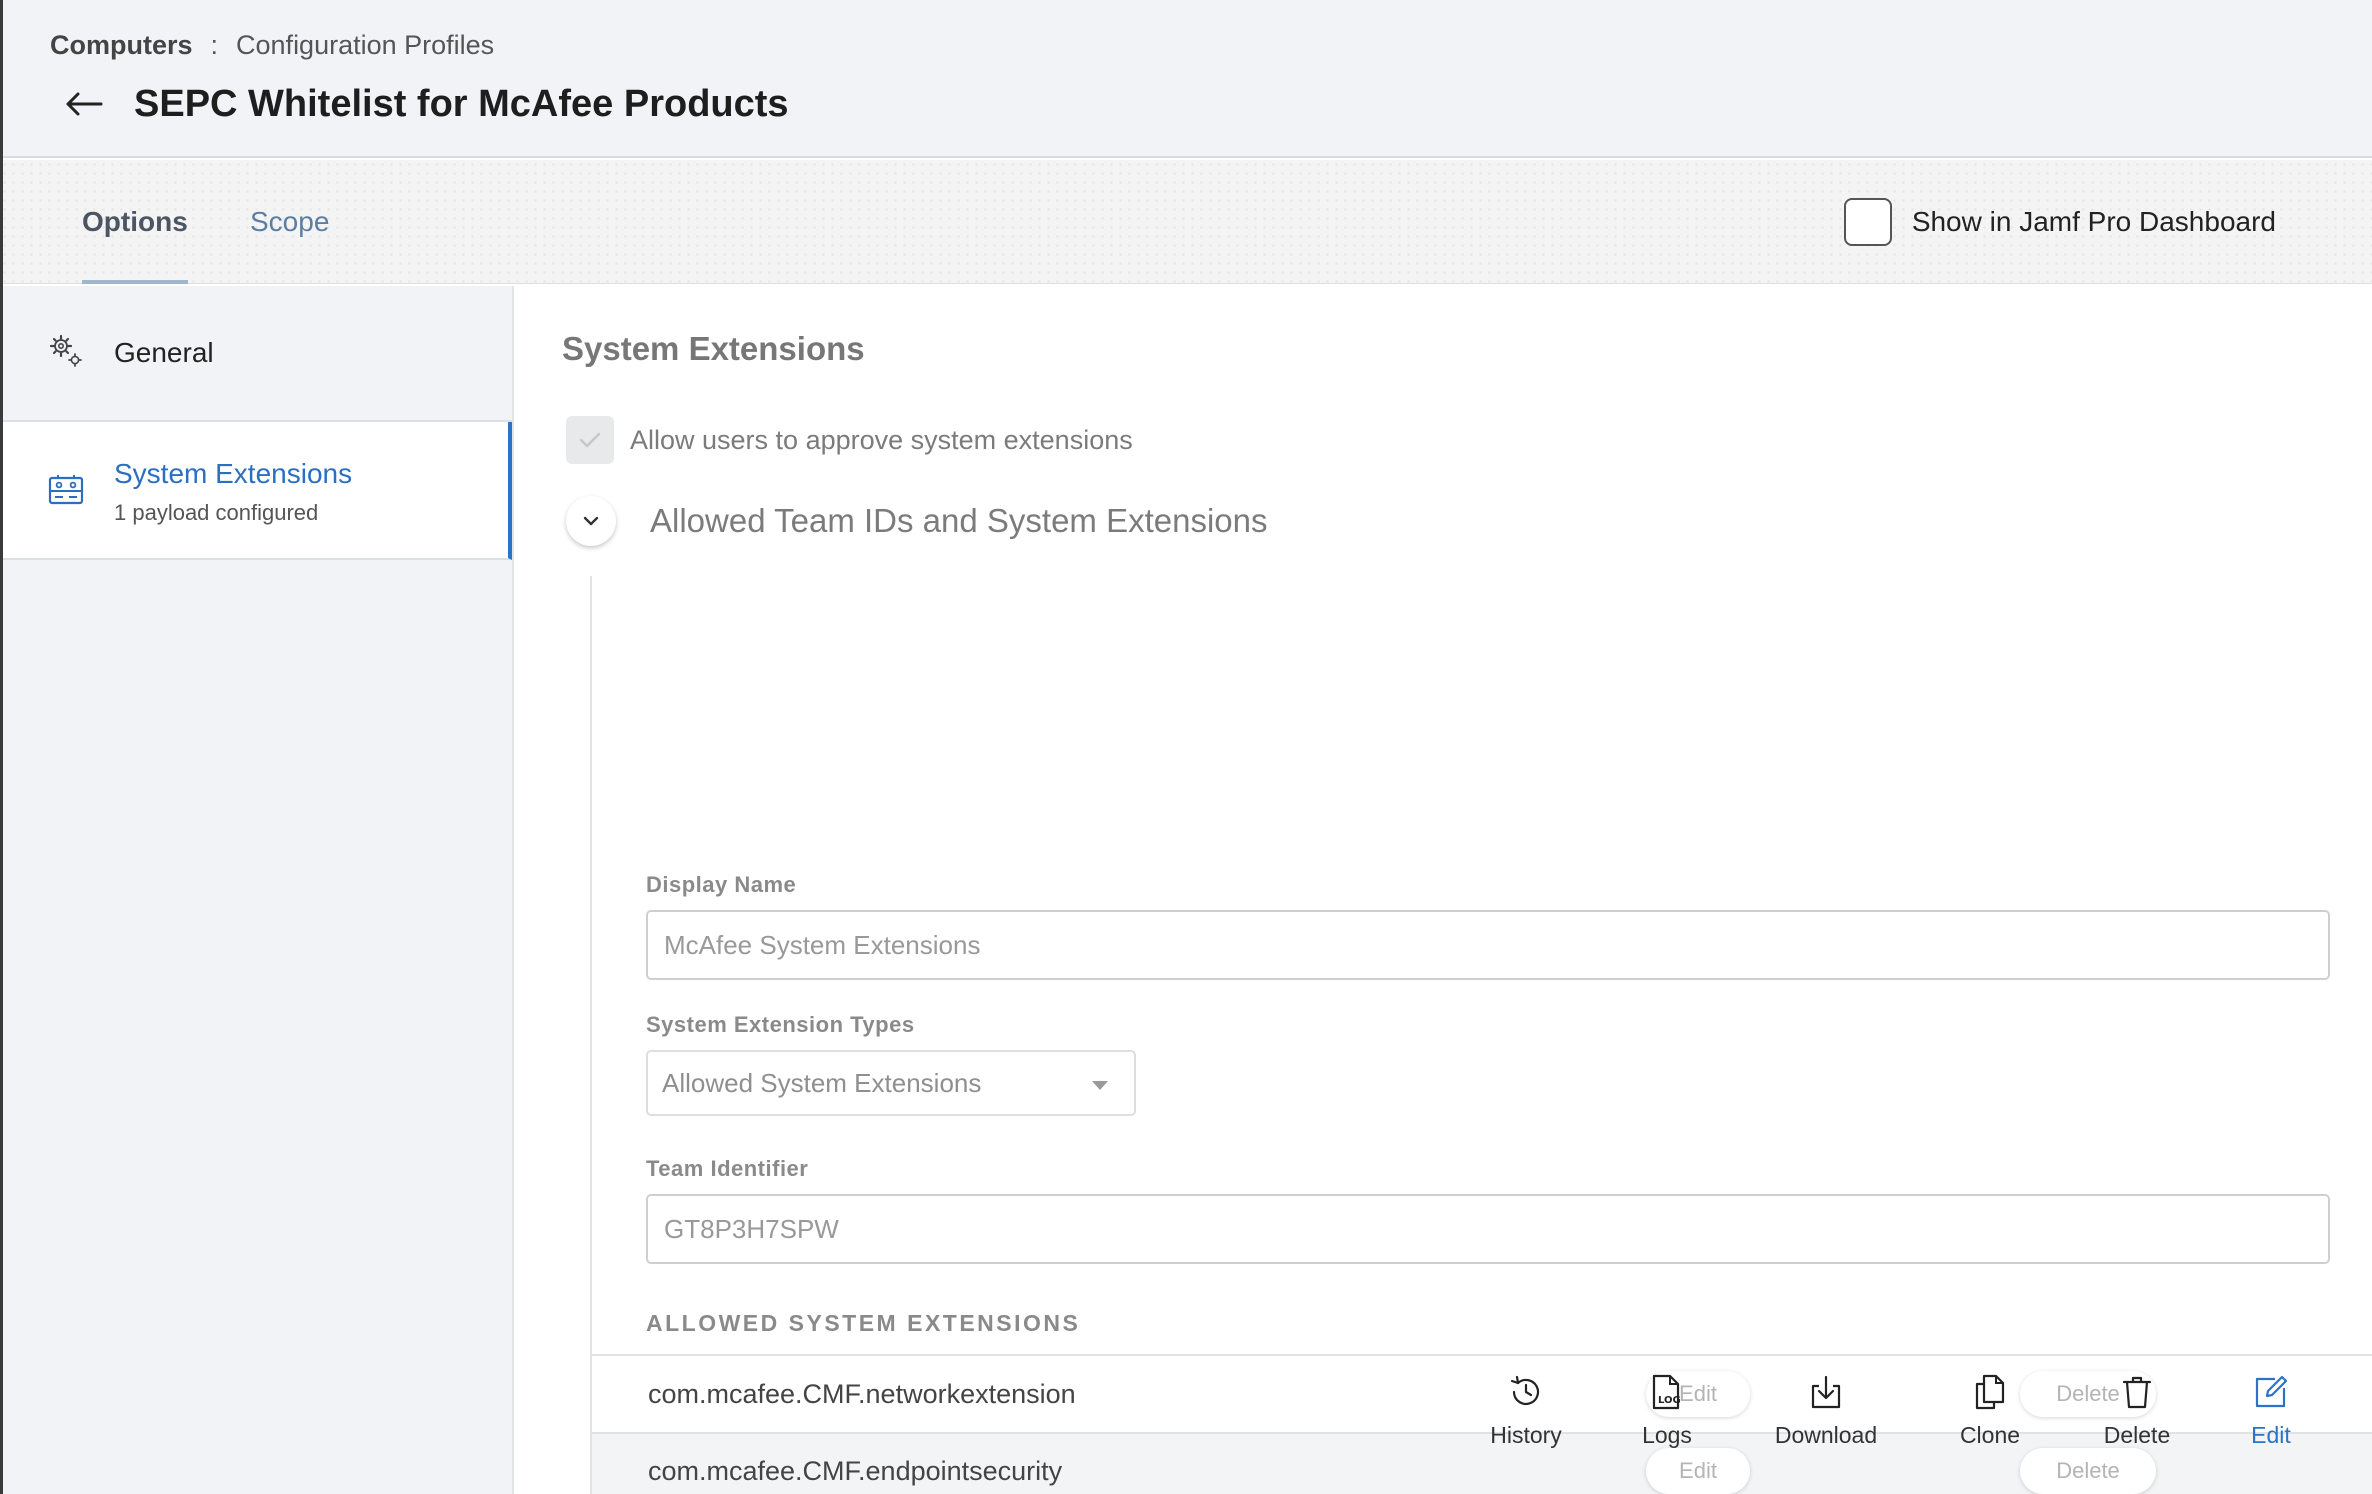  Describe the element at coordinates (1667, 1392) in the screenshot. I see `logs-icon: LOG` at that location.